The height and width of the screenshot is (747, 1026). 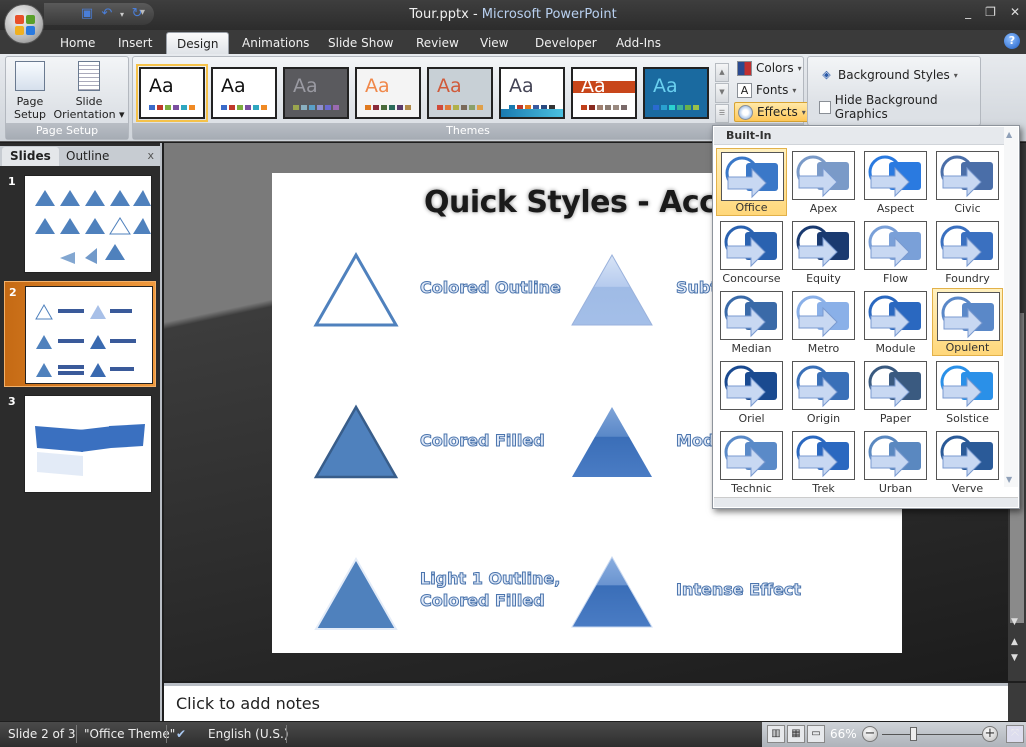 What do you see at coordinates (866, 502) in the screenshot?
I see `resize-grip` at bounding box center [866, 502].